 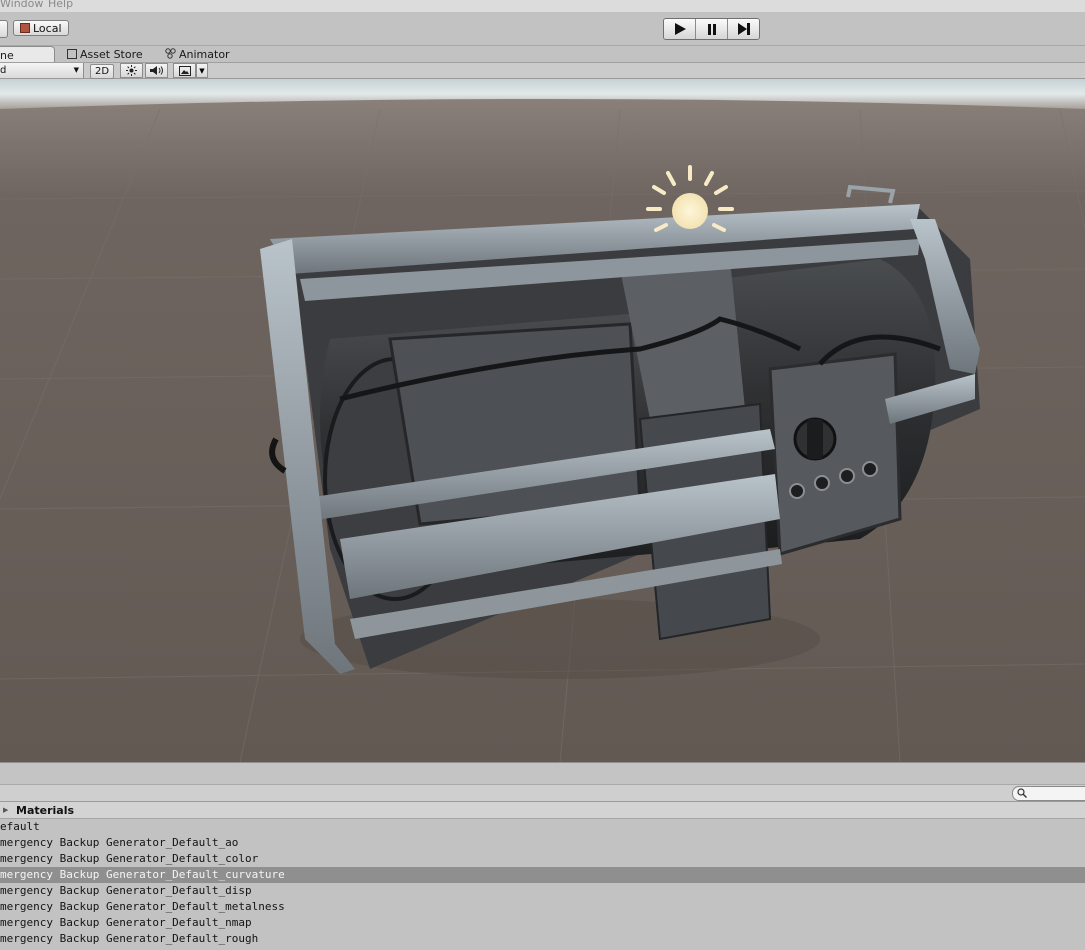 I want to click on scene-effects-button, so click(x=184, y=70).